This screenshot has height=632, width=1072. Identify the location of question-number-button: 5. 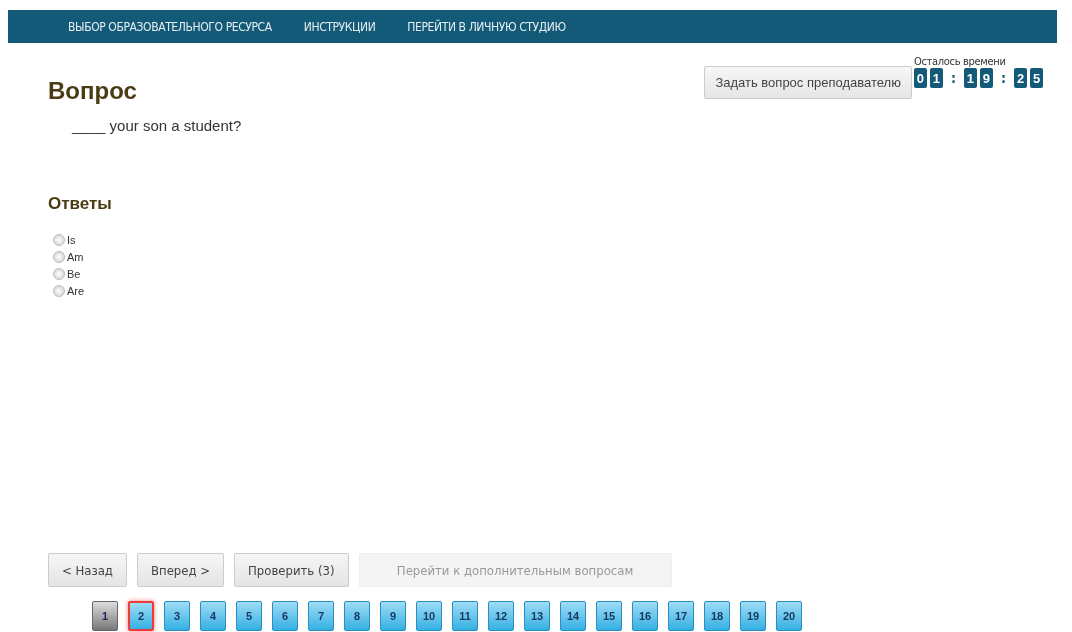
(249, 616).